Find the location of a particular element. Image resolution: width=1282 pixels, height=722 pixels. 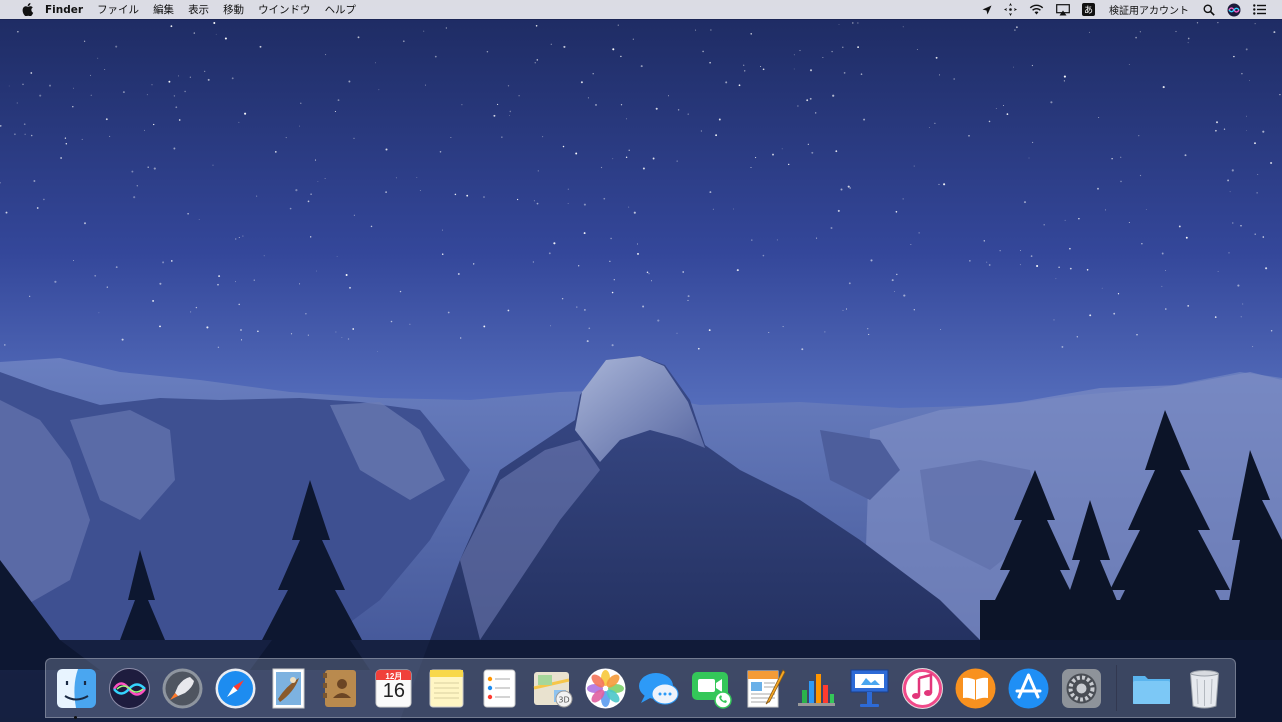

wifi-icon is located at coordinates (1036, 9).